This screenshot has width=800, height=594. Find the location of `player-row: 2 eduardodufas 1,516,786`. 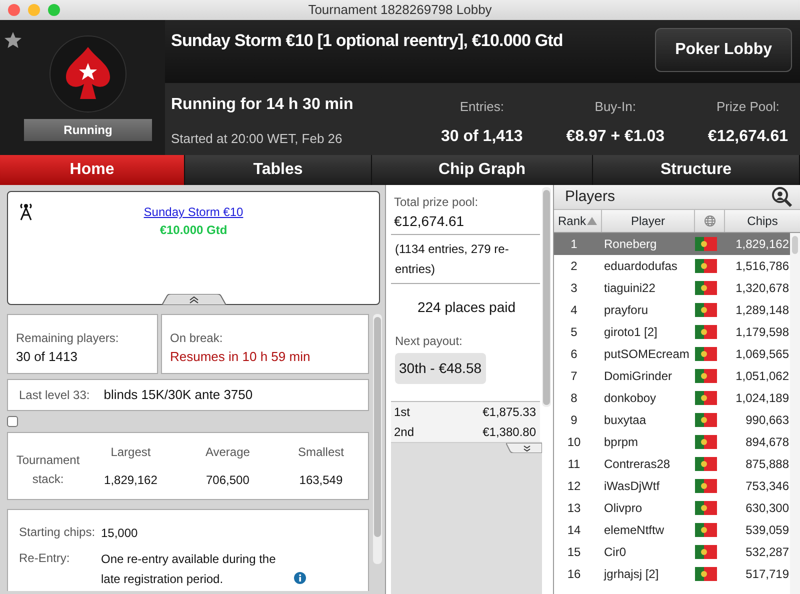

player-row: 2 eduardodufas 1,516,786 is located at coordinates (672, 266).